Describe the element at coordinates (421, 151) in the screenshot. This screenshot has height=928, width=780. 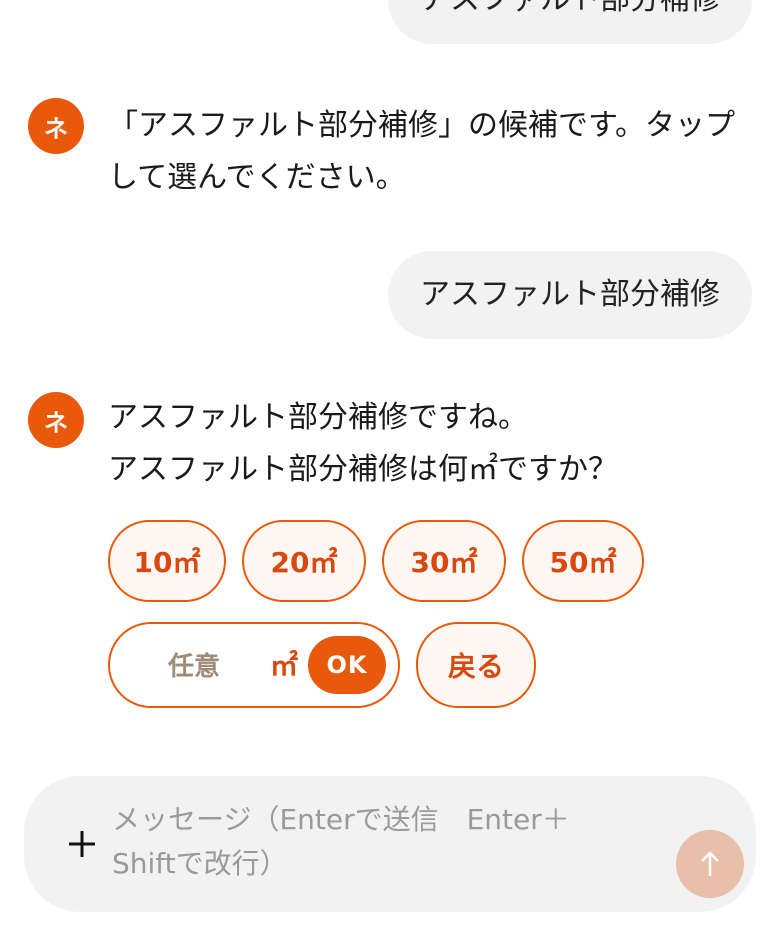
I see `assistant-message-text: 「アスファルト部分補修」の候補です。タップして選んでください。` at that location.